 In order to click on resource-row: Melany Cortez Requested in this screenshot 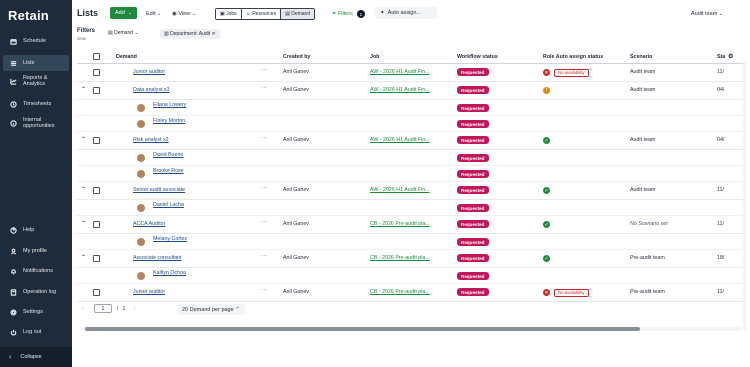, I will do `click(410, 242)`.